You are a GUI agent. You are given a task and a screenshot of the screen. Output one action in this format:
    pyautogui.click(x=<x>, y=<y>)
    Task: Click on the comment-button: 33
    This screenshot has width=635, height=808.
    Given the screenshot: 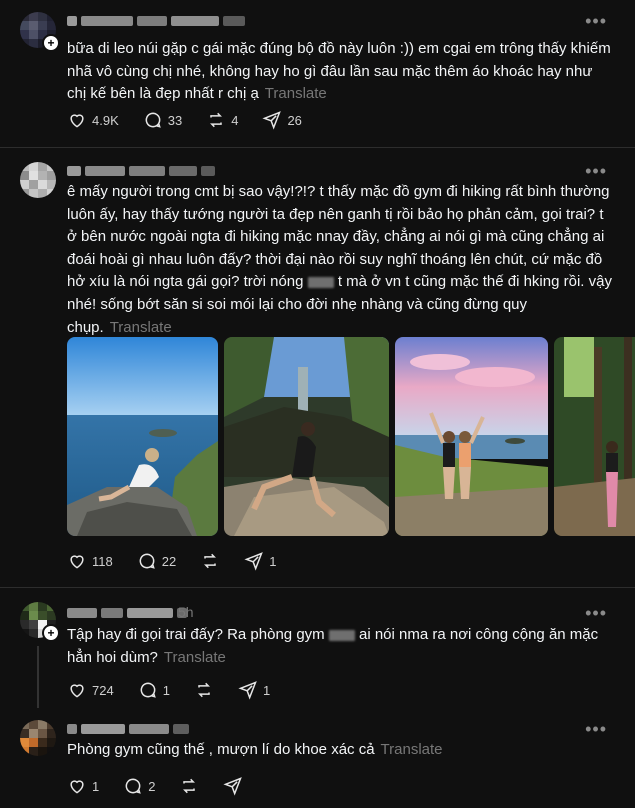 What is the action you would take?
    pyautogui.click(x=162, y=120)
    